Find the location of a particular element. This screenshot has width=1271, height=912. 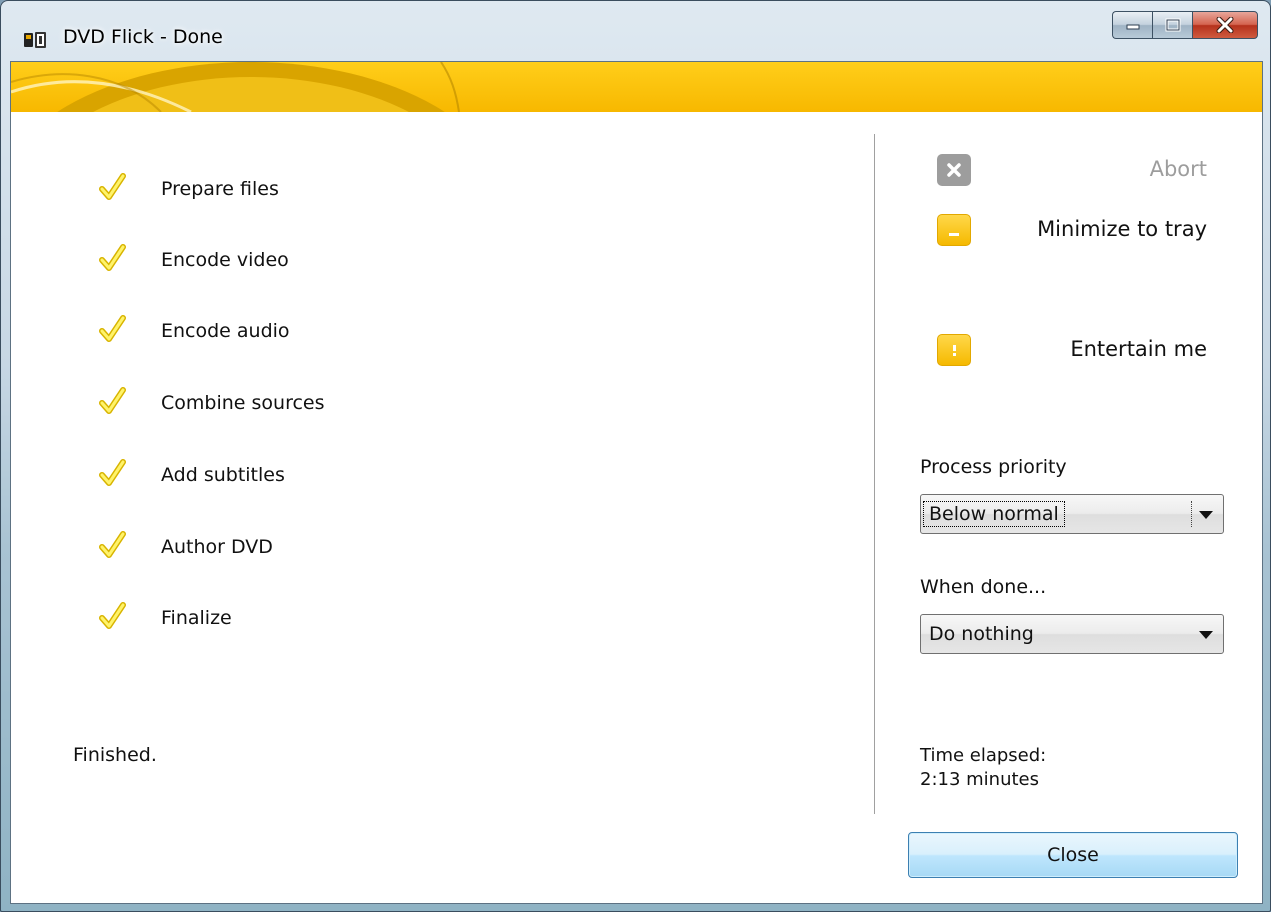

close-button-label: Close is located at coordinates (1073, 855).